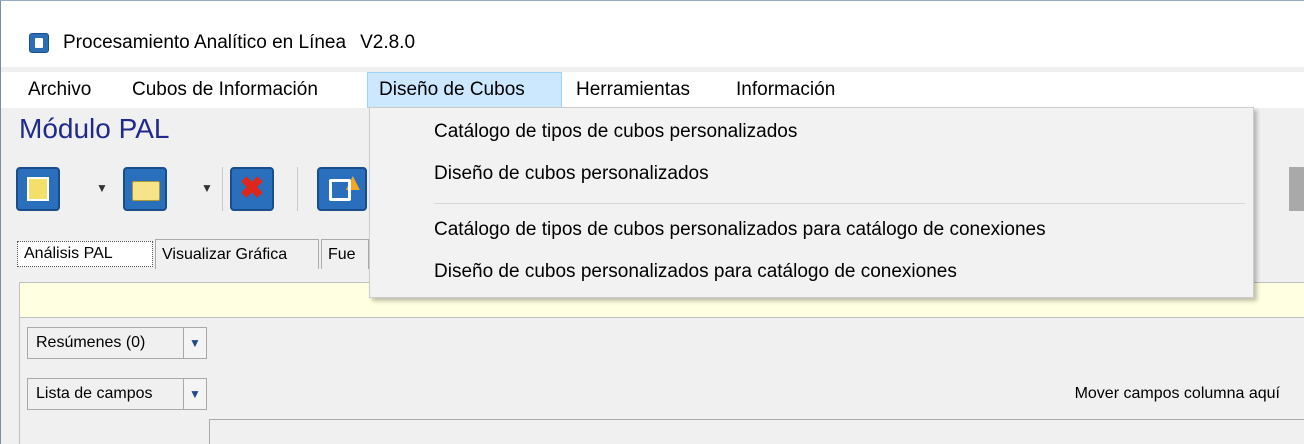  I want to click on window-title-text: Procesamiento Analítico en Línea, so click(205, 42).